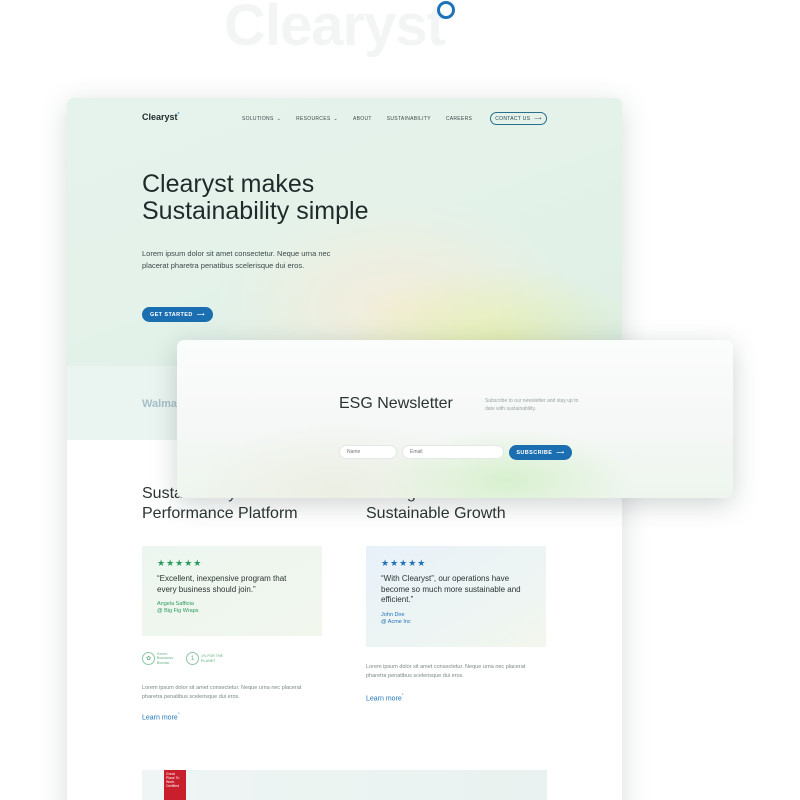 The width and height of the screenshot is (800, 800). What do you see at coordinates (178, 115) in the screenshot?
I see `logo-ring-icon: °` at bounding box center [178, 115].